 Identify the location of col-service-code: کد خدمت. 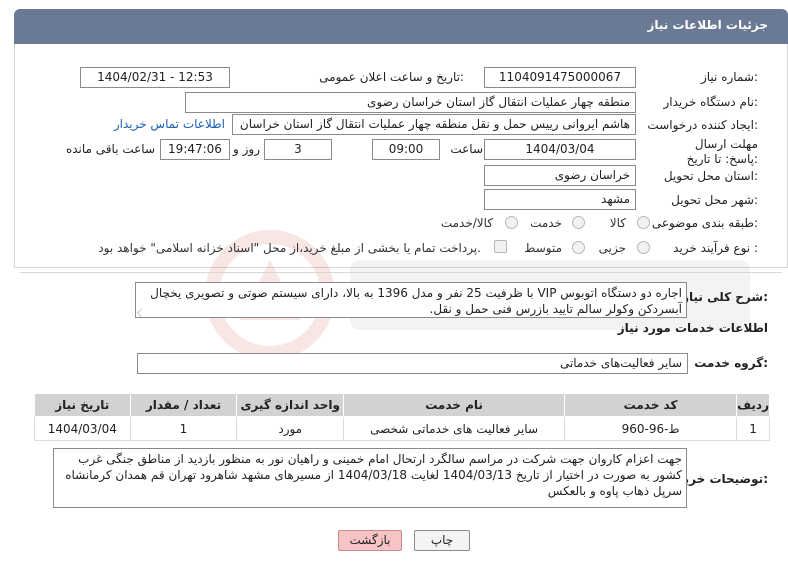
(651, 405).